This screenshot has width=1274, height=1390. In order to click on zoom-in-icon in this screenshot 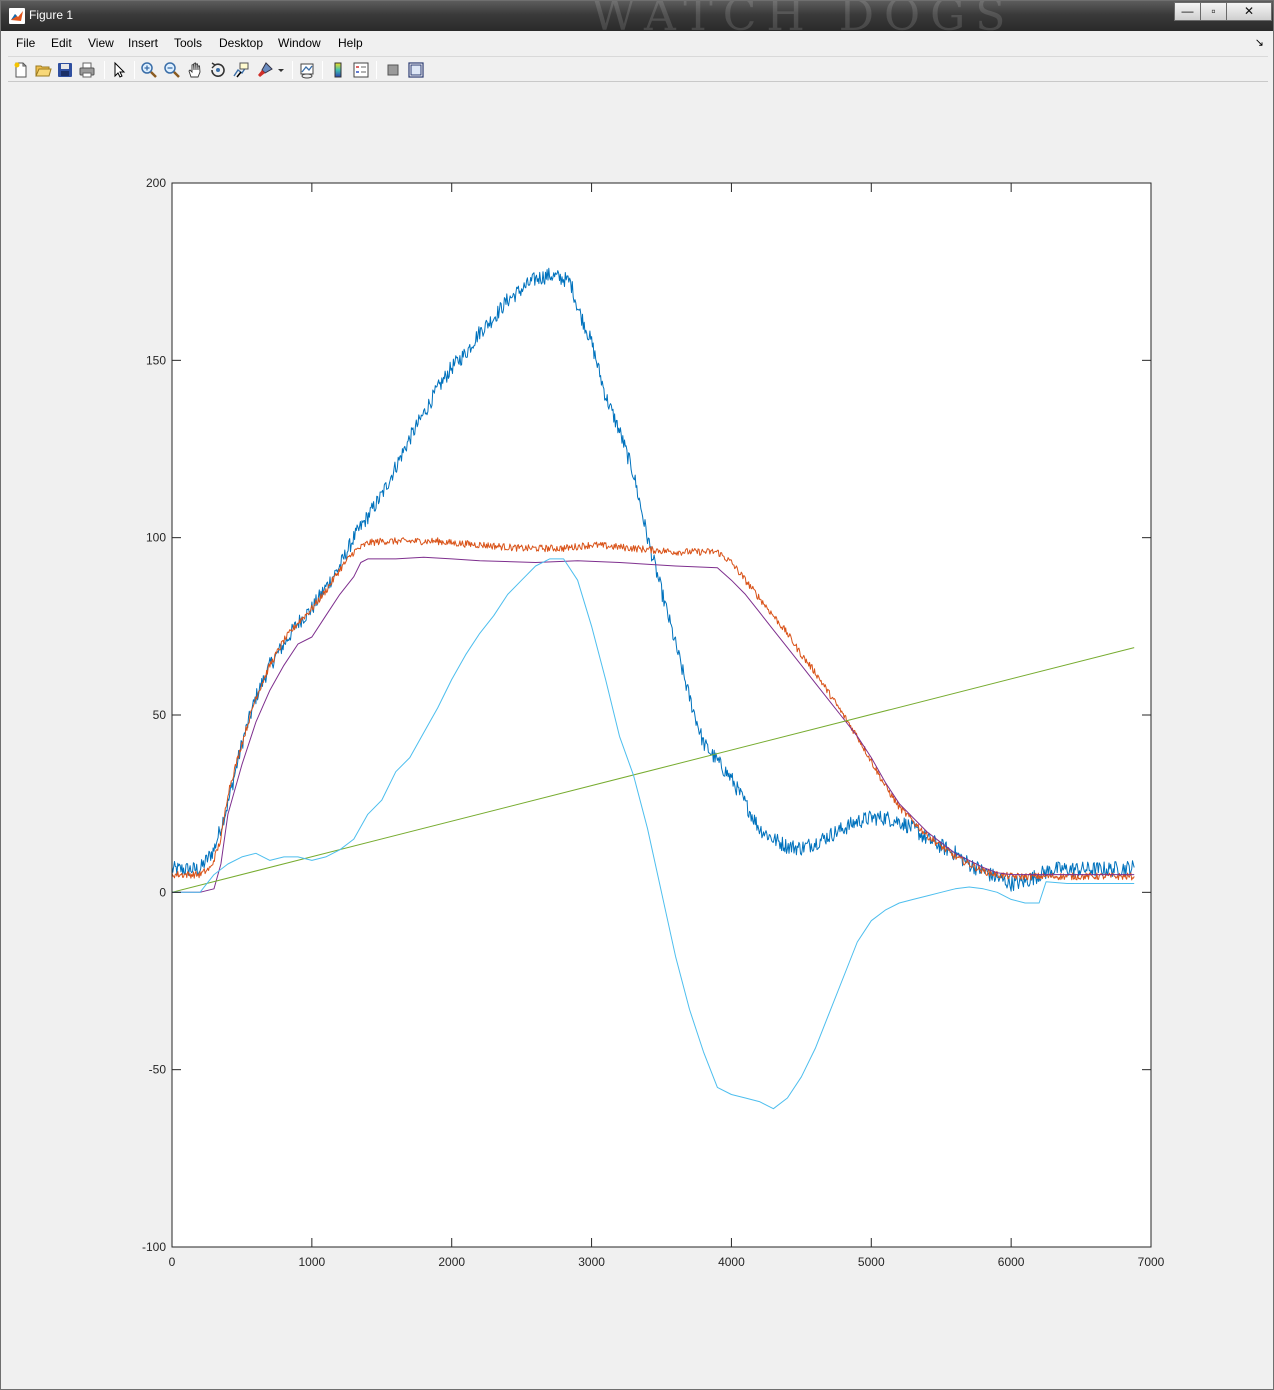, I will do `click(149, 70)`.